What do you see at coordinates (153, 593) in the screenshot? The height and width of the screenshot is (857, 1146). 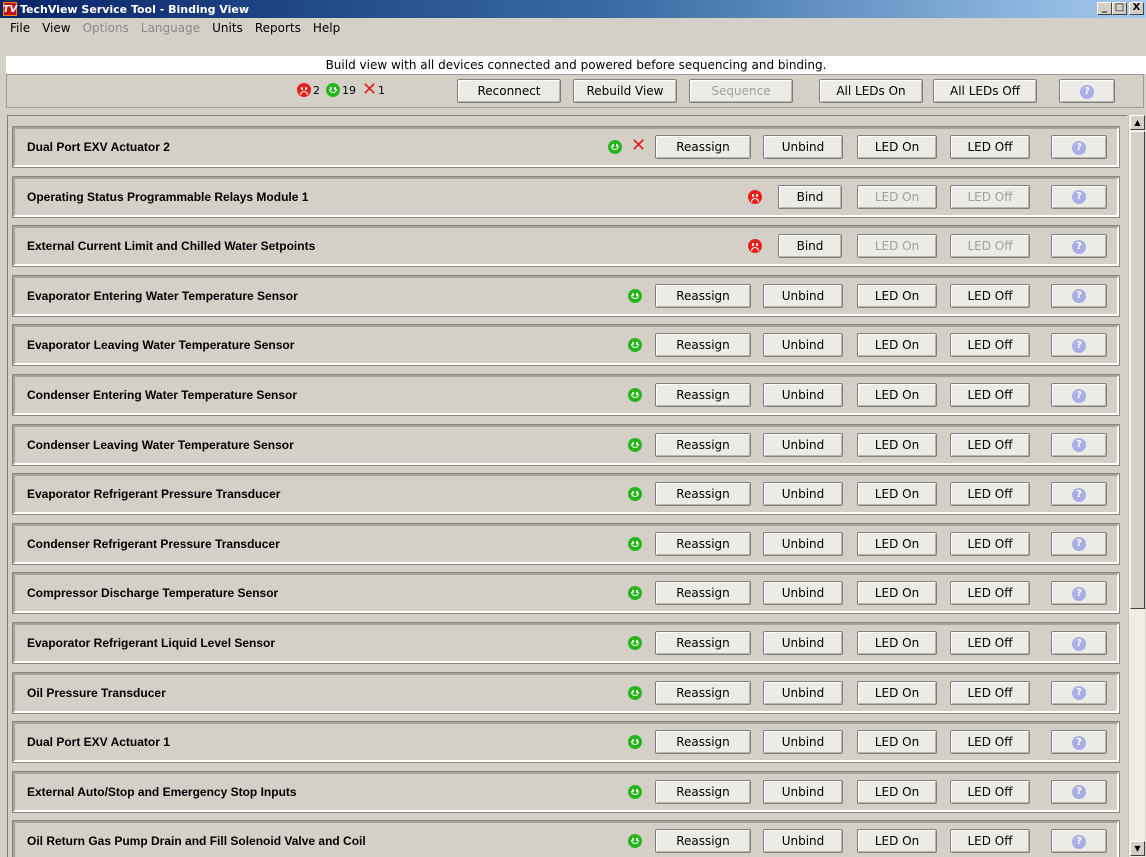 I see `device-name: Compressor Discharge Temperature Sensor` at bounding box center [153, 593].